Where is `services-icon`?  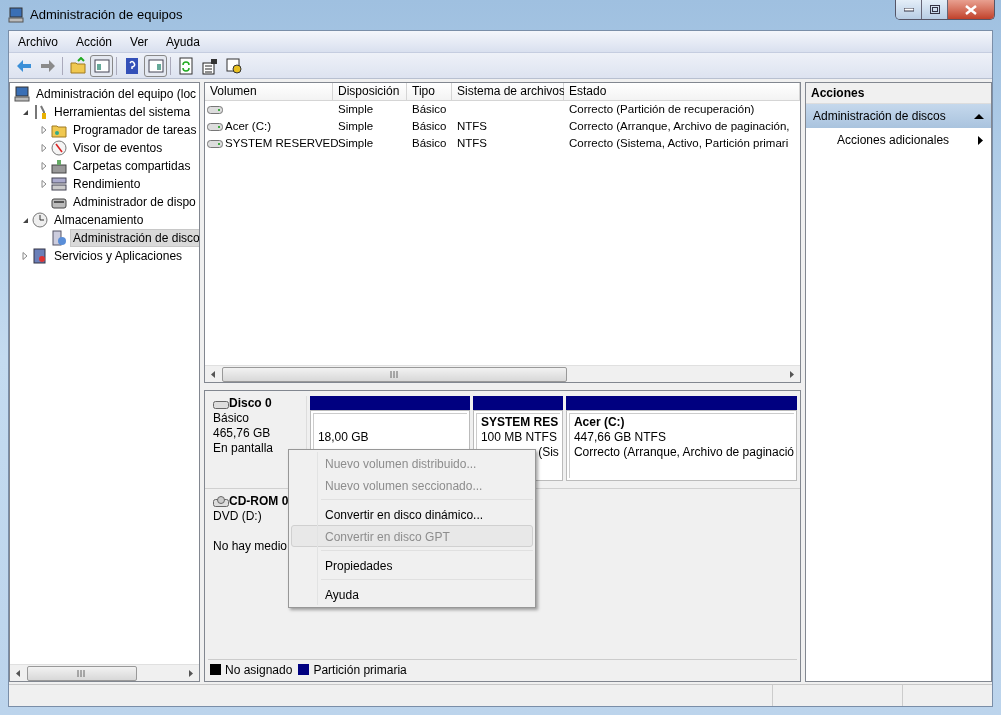
services-icon is located at coordinates (59, 238).